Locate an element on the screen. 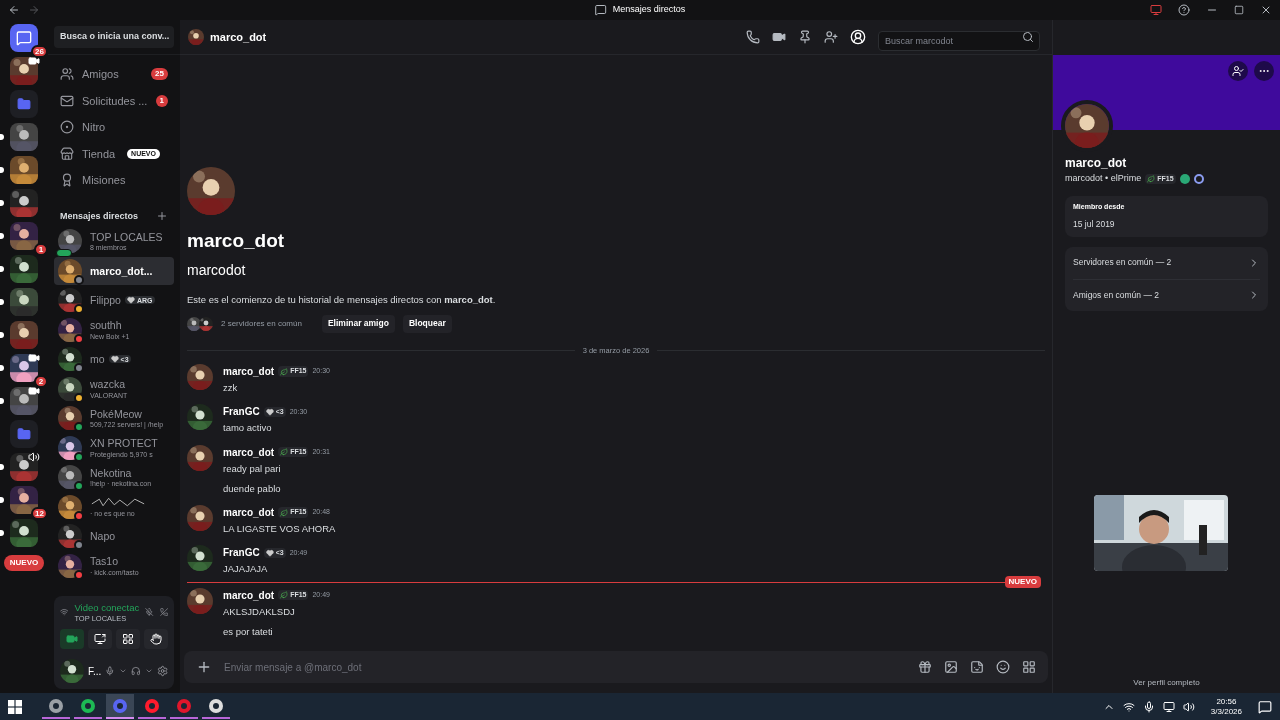 Image resolution: width=1280 pixels, height=720 pixels. activities-button is located at coordinates (128, 639).